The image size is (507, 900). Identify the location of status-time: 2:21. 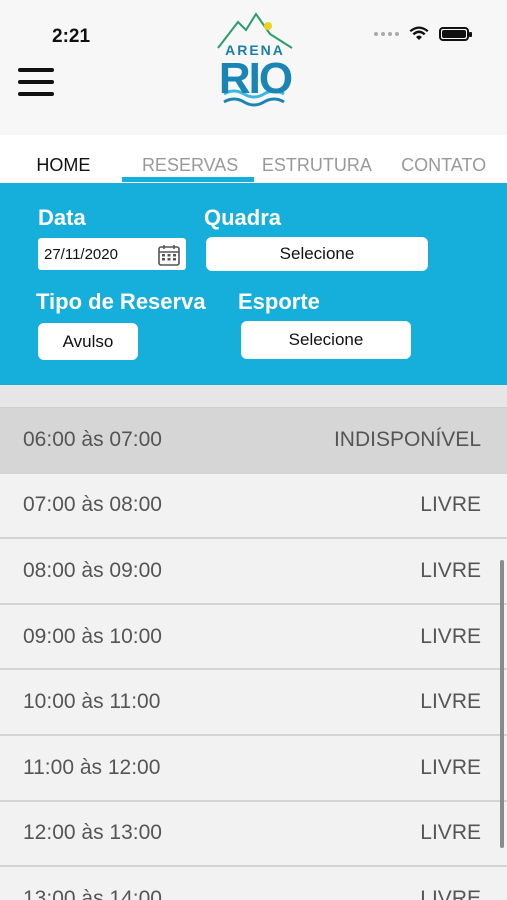
(71, 36).